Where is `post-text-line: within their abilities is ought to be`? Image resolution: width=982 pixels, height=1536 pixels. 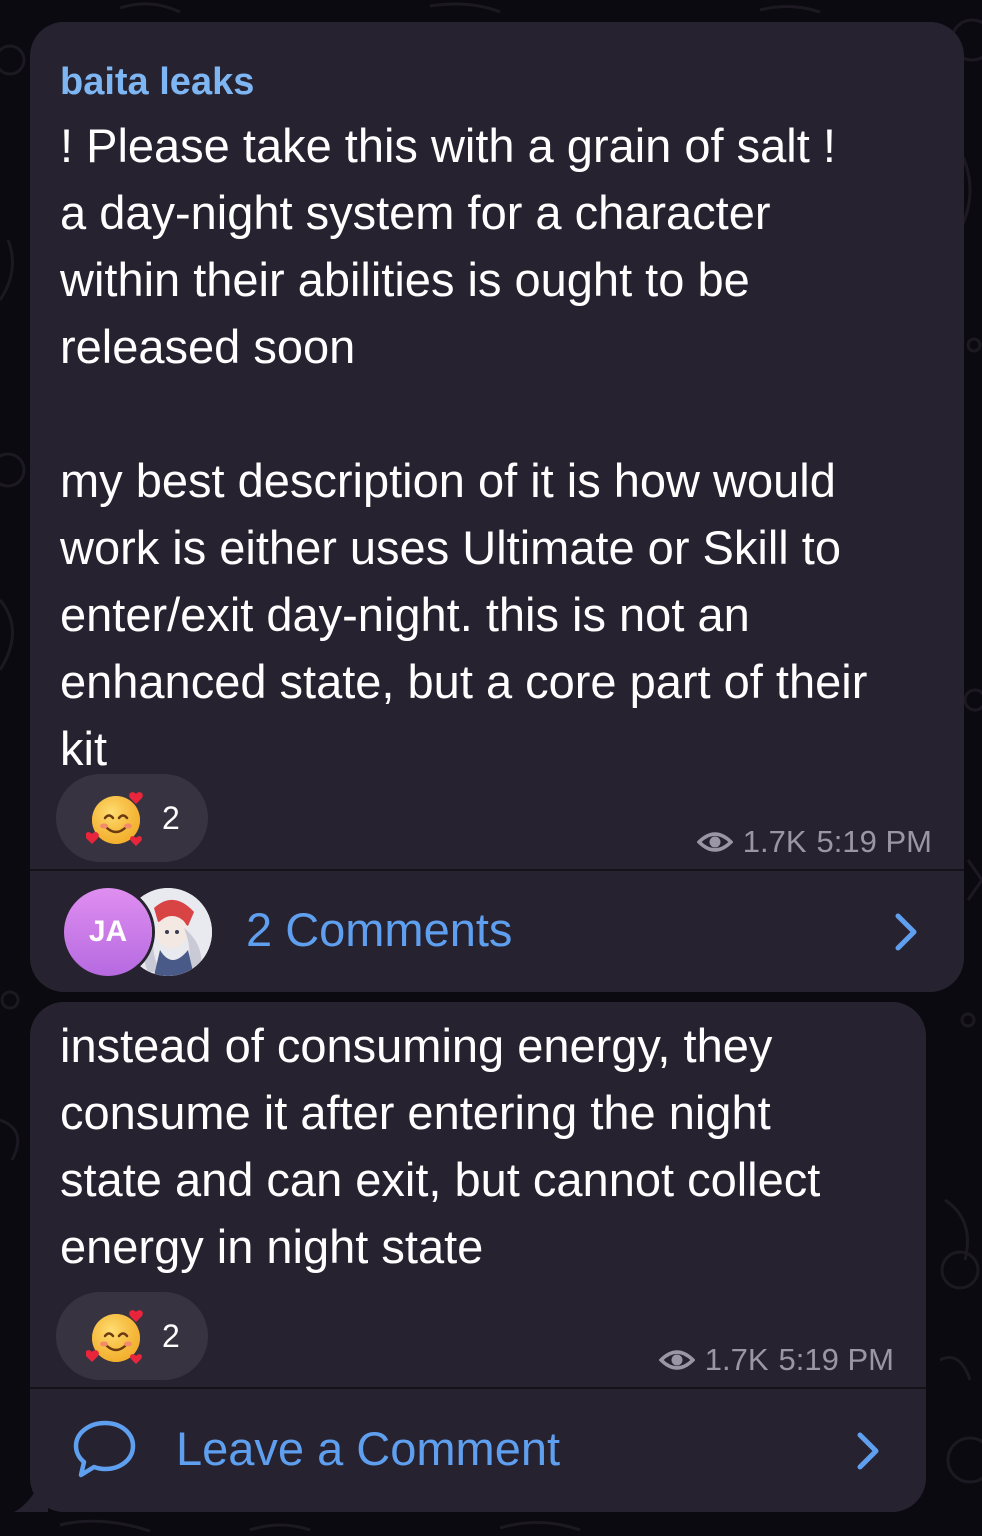 post-text-line: within their abilities is ought to be is located at coordinates (405, 279).